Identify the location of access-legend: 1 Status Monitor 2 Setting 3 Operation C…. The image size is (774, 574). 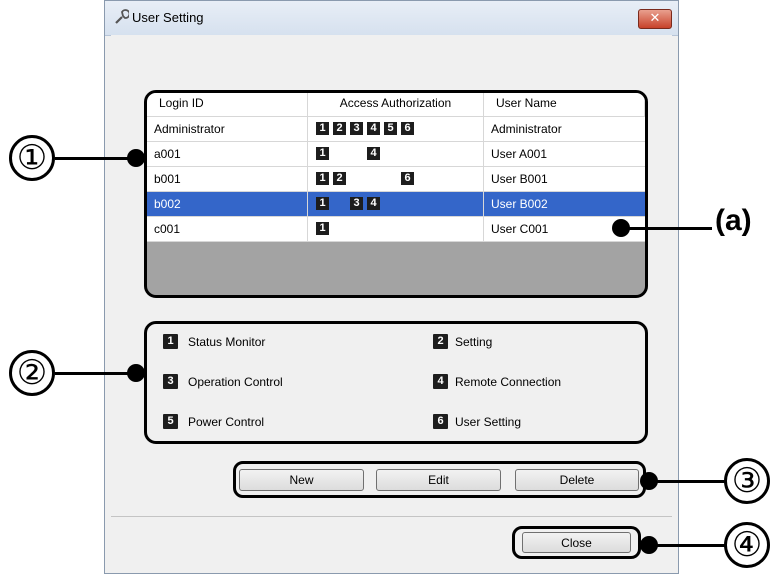
(396, 382).